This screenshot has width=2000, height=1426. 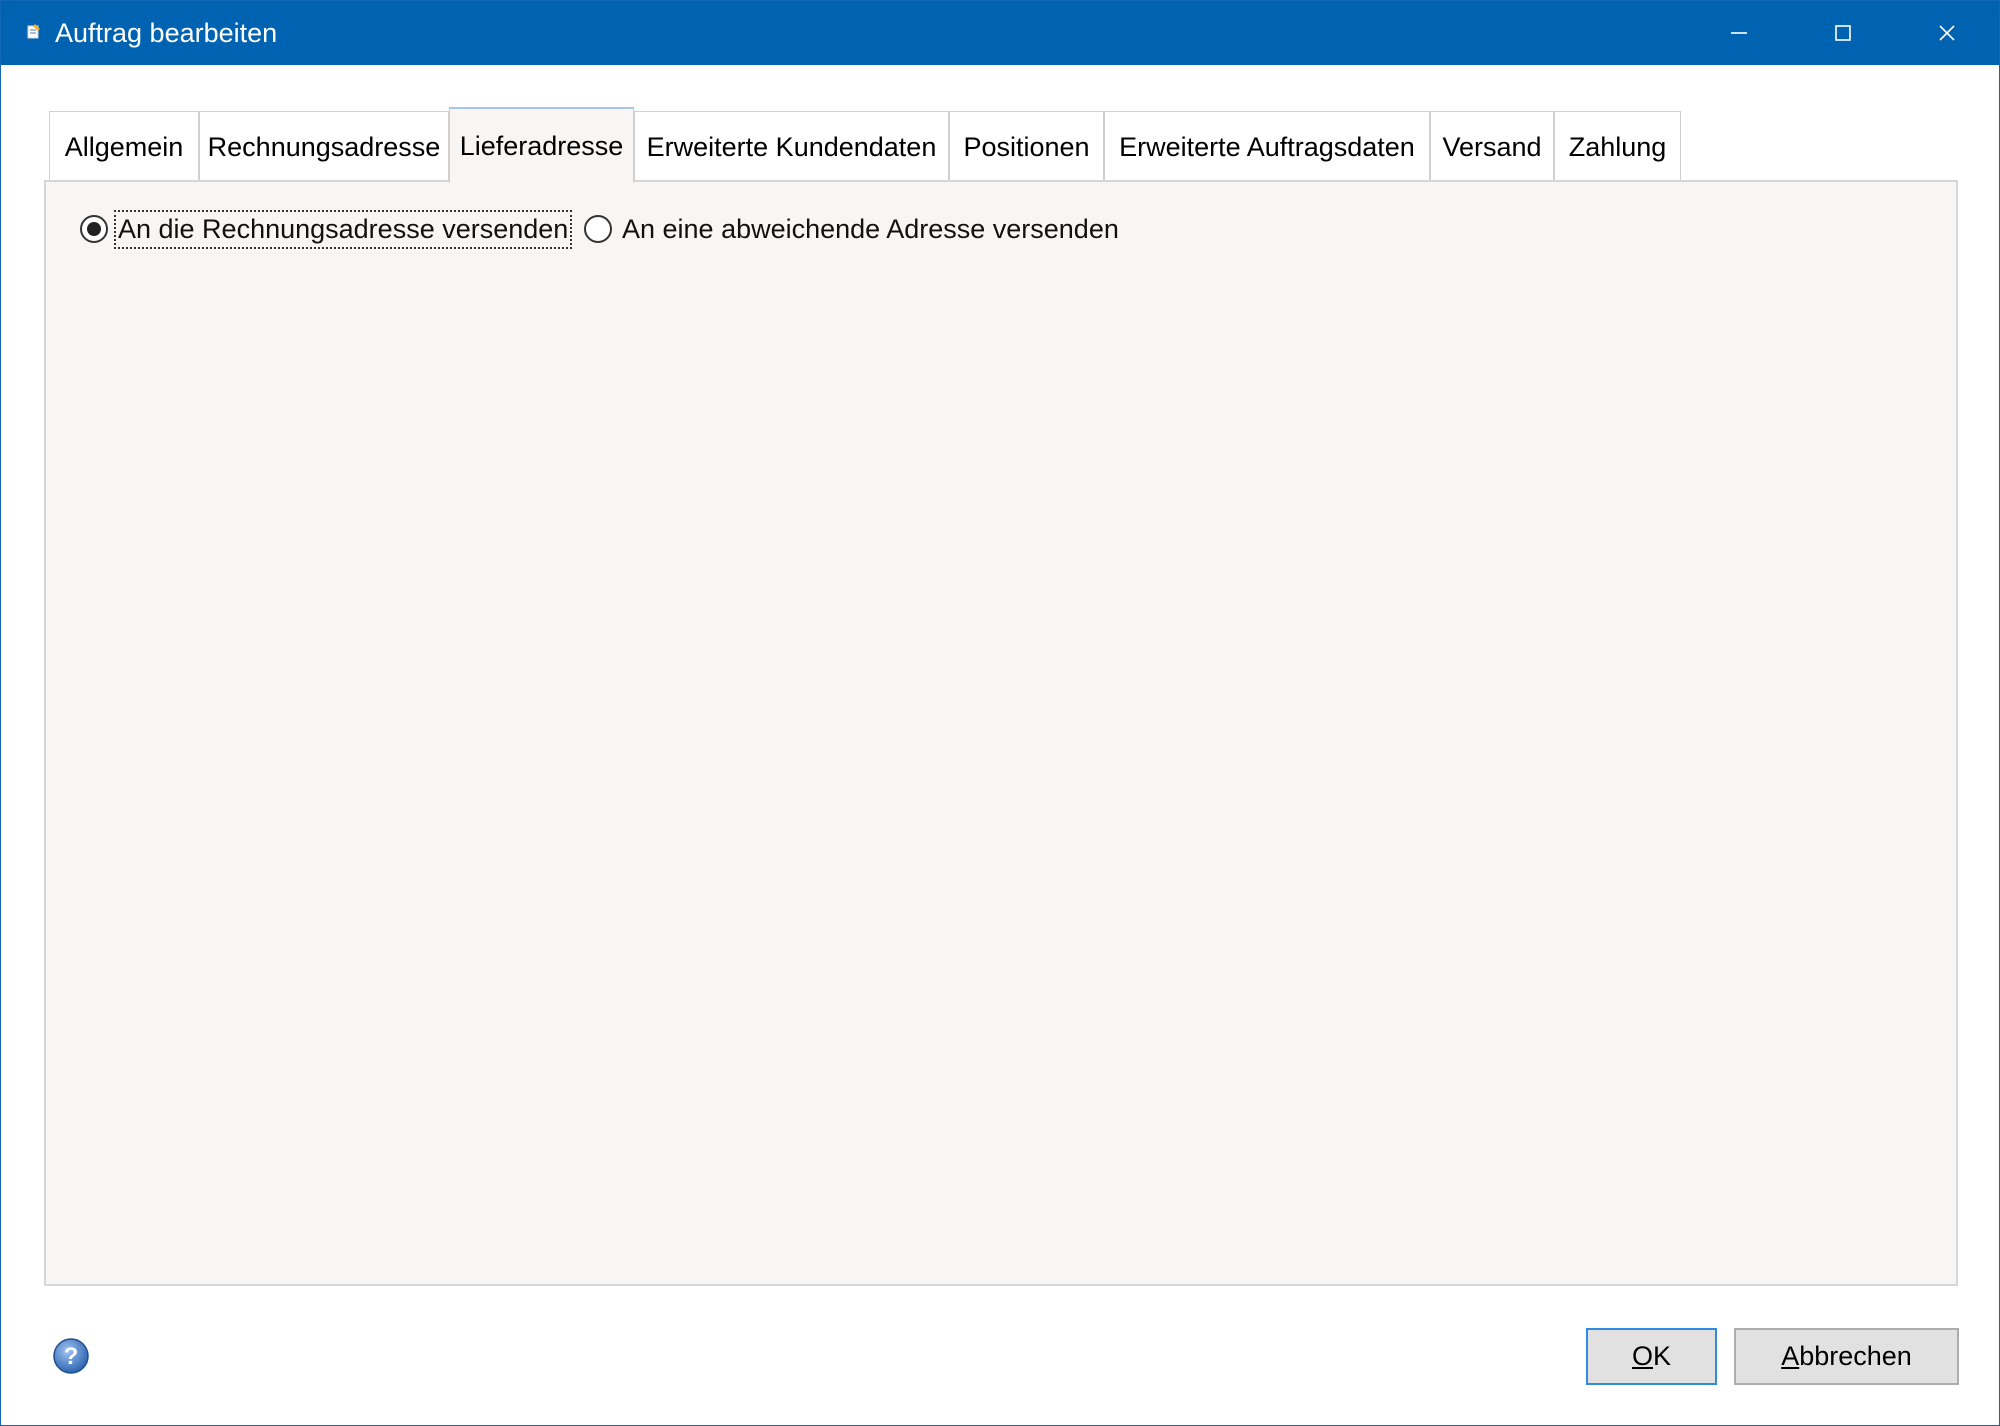 I want to click on close-button, so click(x=1947, y=33).